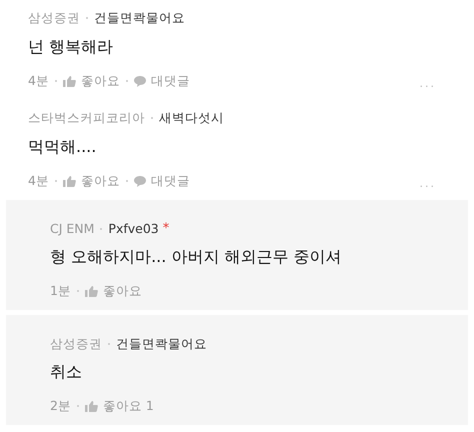  Describe the element at coordinates (196, 257) in the screenshot. I see `comment-text: 형 오해하지마... 아버지 해외근무 중이셔` at that location.